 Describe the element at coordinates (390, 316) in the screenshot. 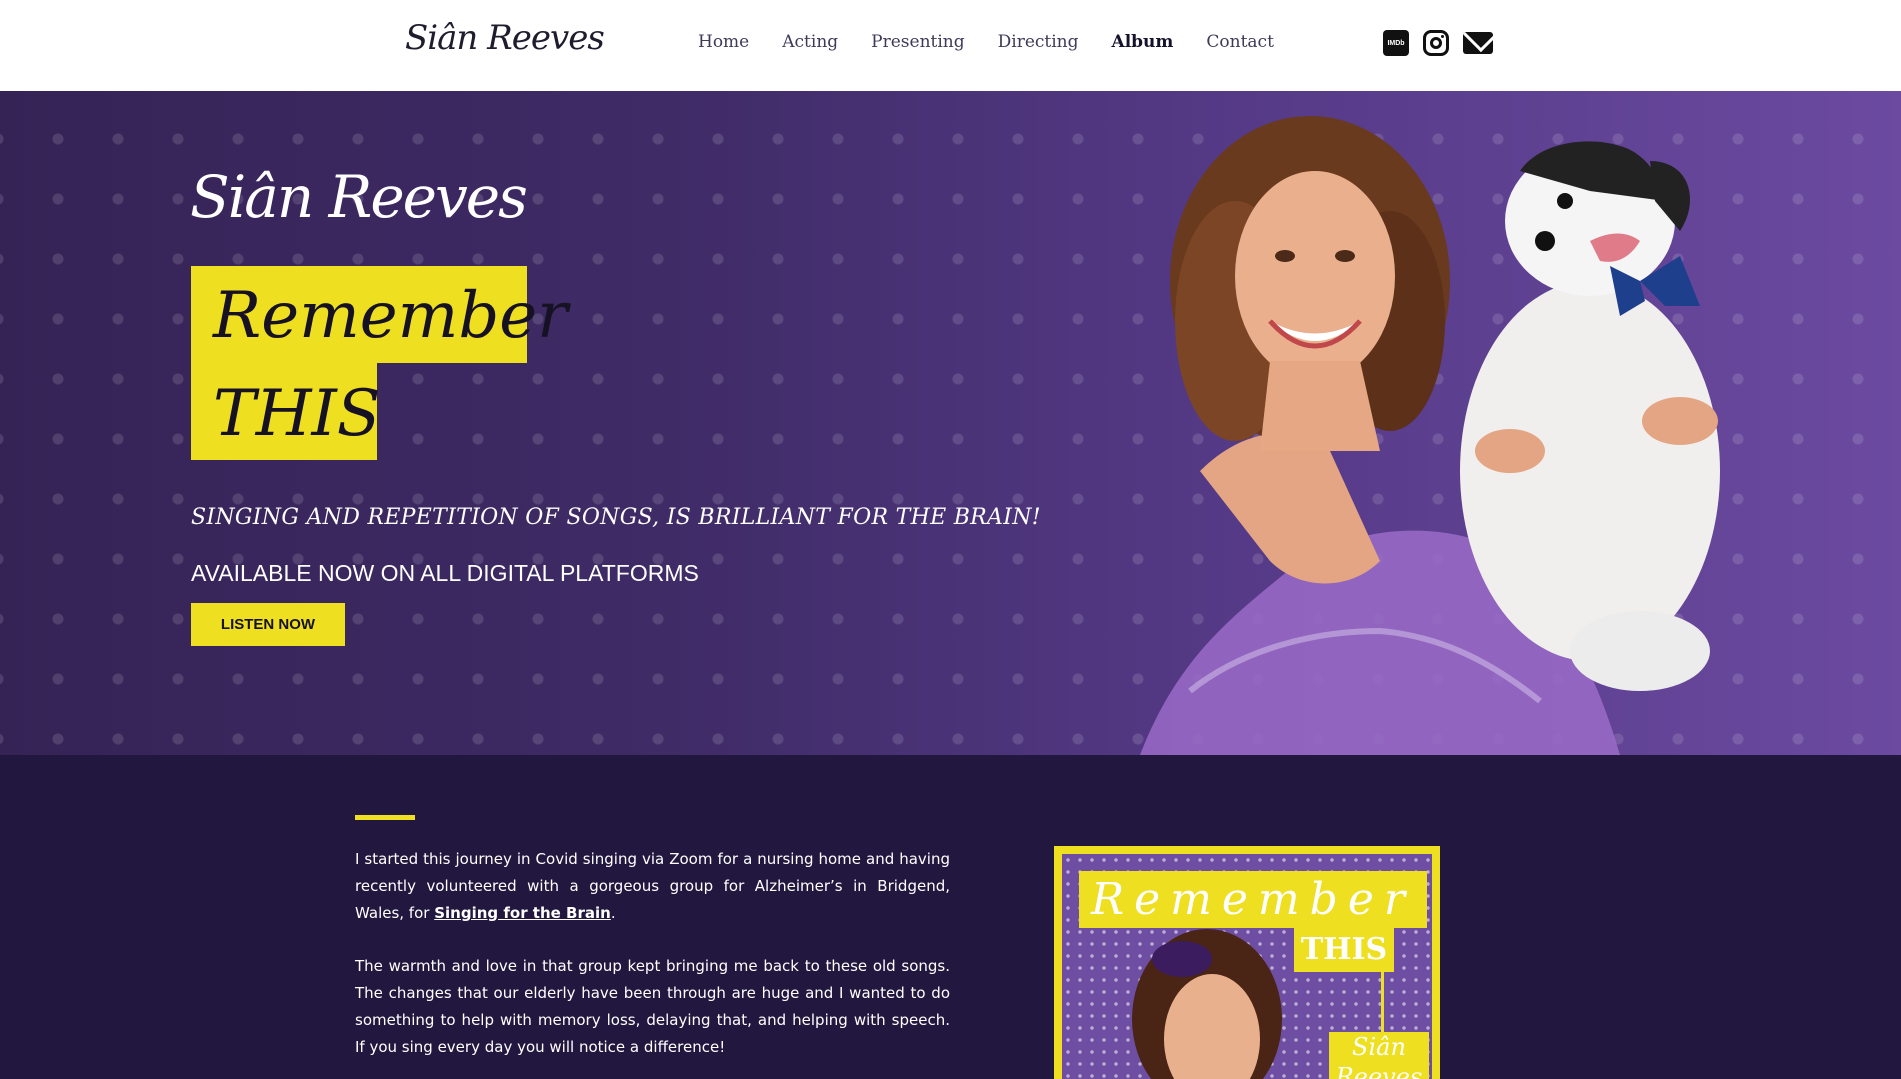

I see `hero-title-line1: Remember` at that location.